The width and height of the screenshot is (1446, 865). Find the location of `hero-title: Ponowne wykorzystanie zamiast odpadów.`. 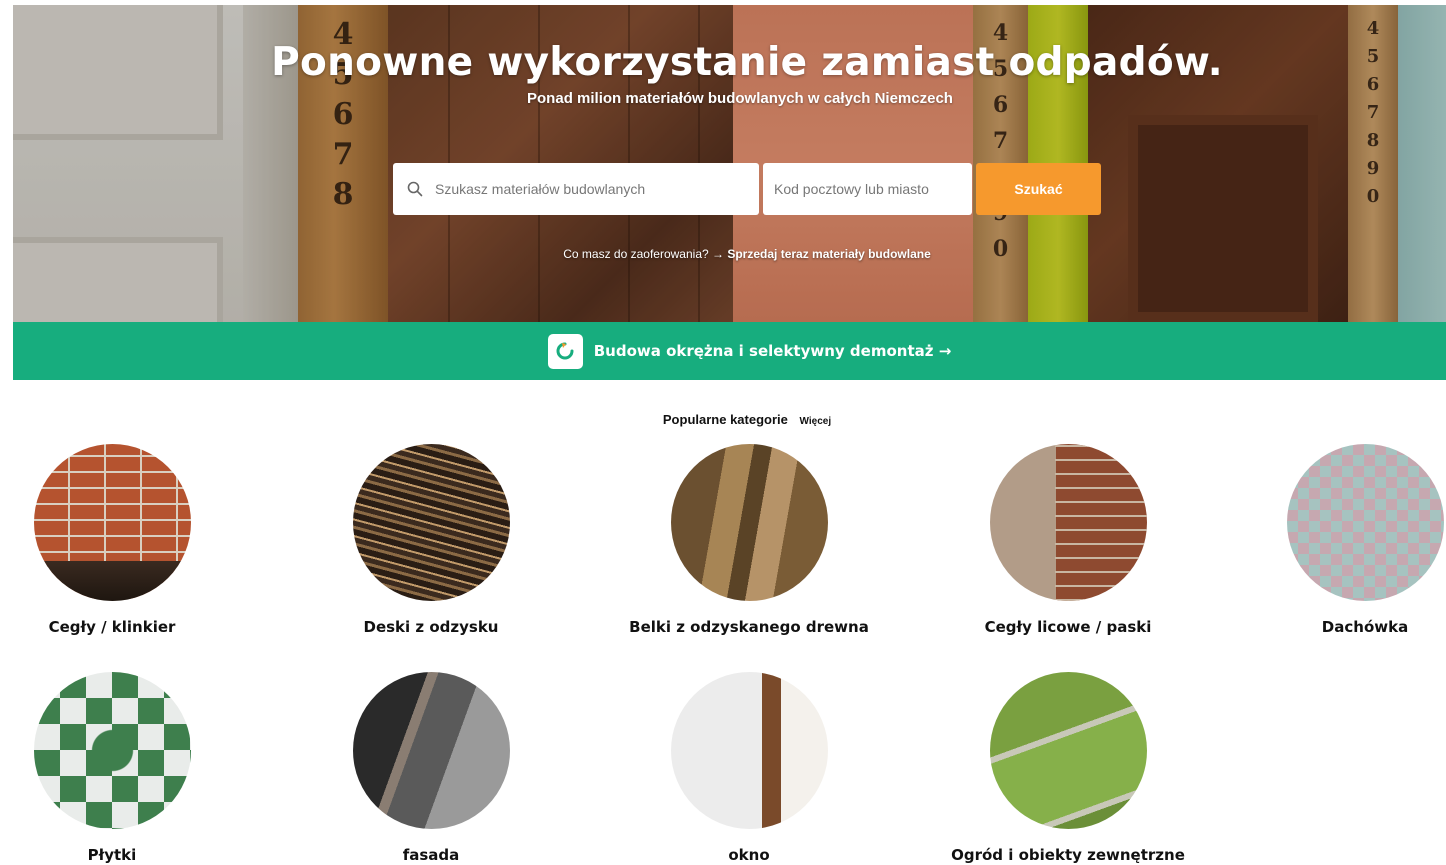

hero-title: Ponowne wykorzystanie zamiast odpadów. is located at coordinates (747, 62).